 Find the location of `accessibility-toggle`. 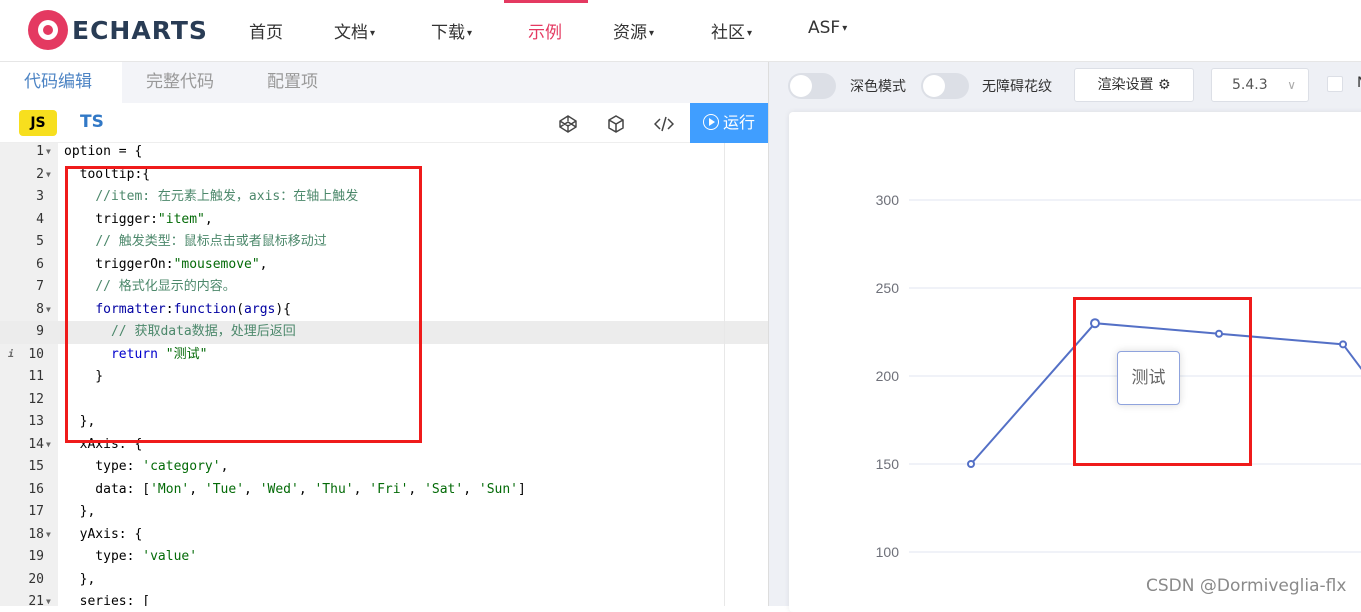

accessibility-toggle is located at coordinates (945, 86).